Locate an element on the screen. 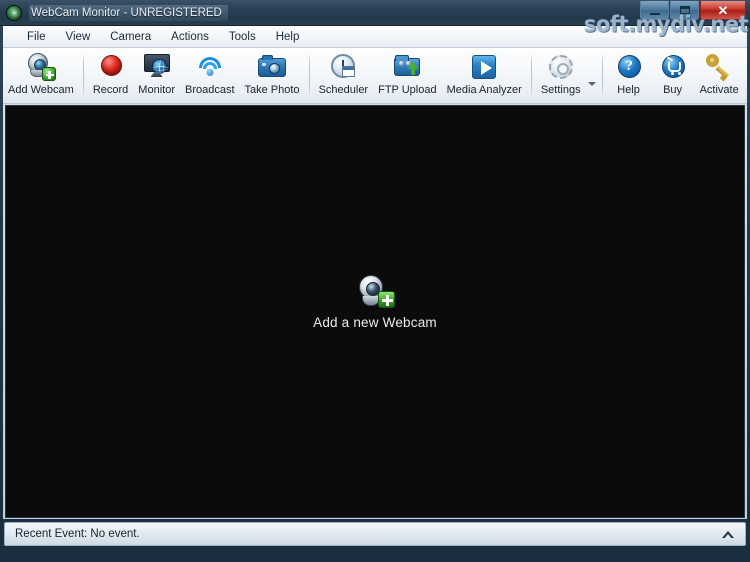 The image size is (750, 562). toolbar-media-analyzer-button: Media Analyzer is located at coordinates (484, 73).